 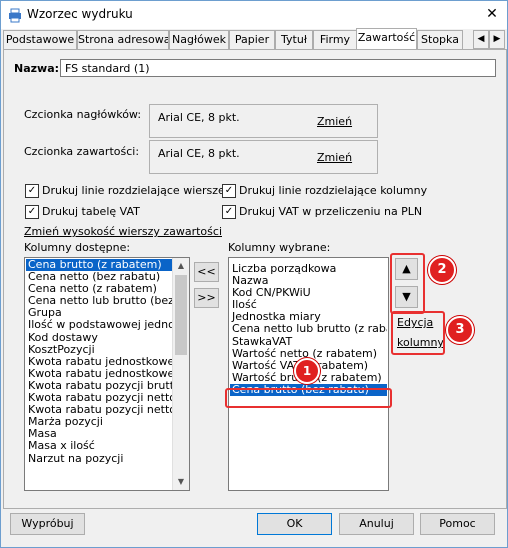 I want to click on cancel-button: Anuluj, so click(x=376, y=524).